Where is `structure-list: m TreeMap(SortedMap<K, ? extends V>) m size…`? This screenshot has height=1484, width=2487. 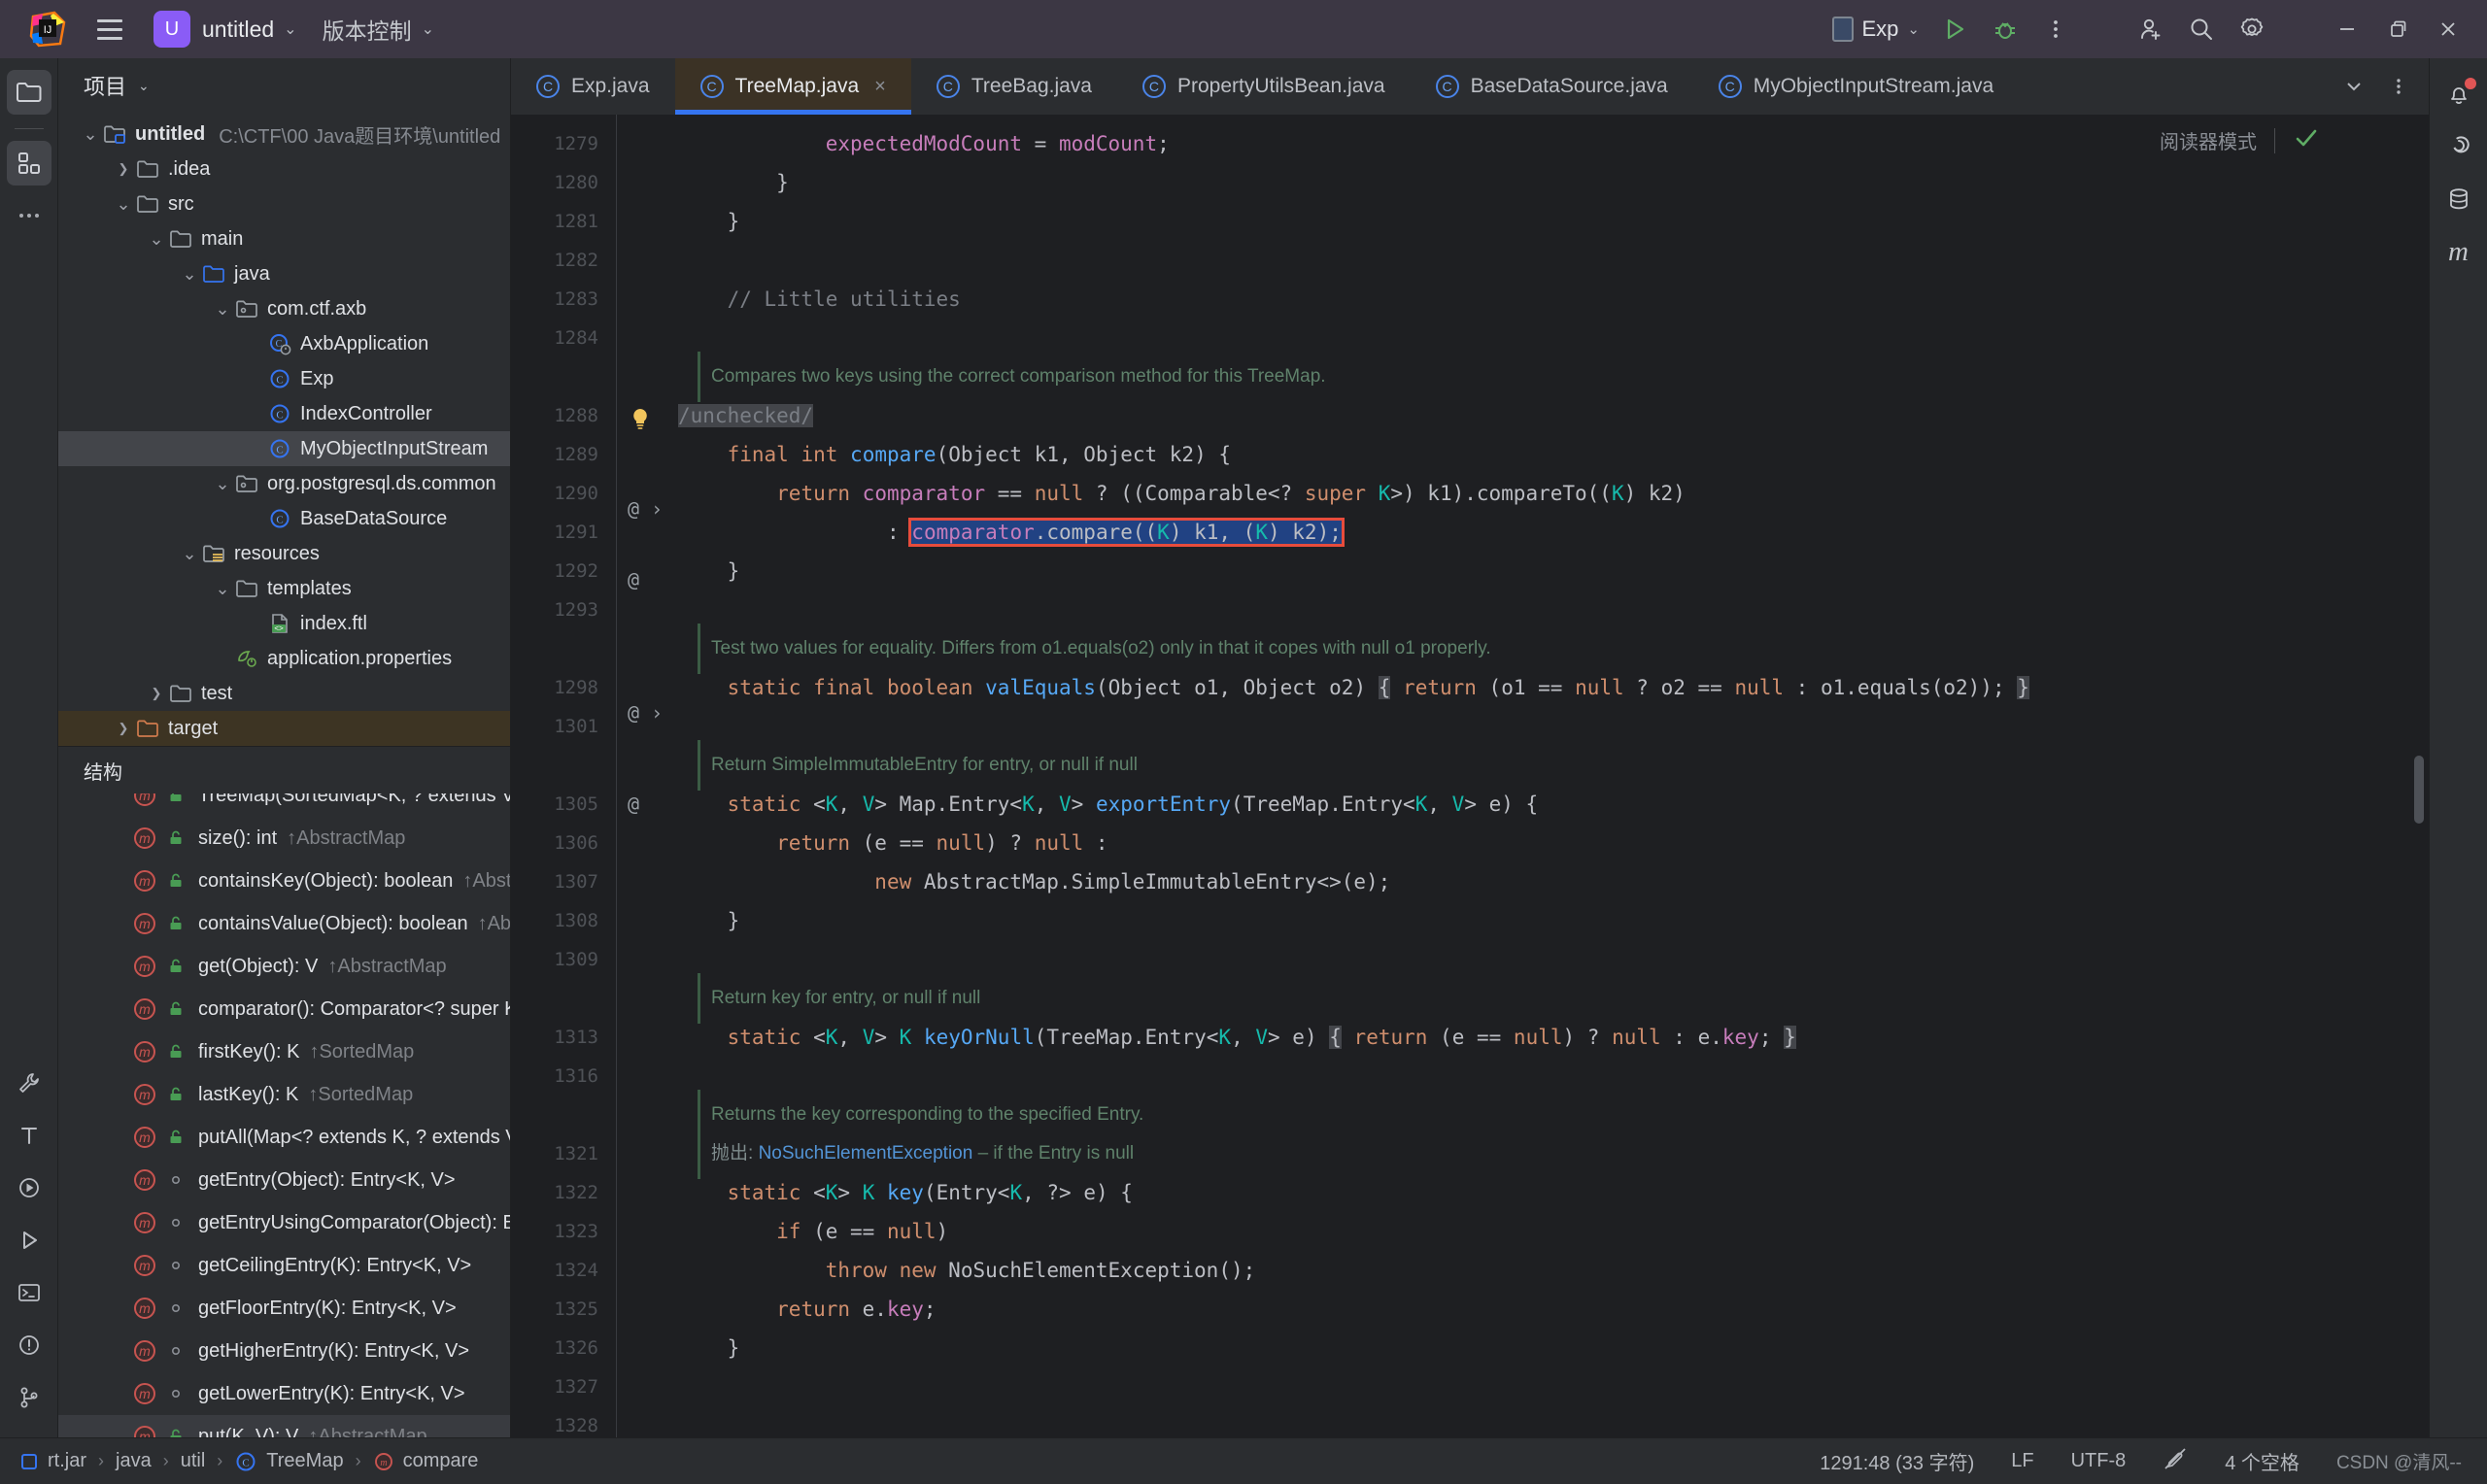 structure-list: m TreeMap(SortedMap<K, ? extends V>) m size… is located at coordinates (284, 1115).